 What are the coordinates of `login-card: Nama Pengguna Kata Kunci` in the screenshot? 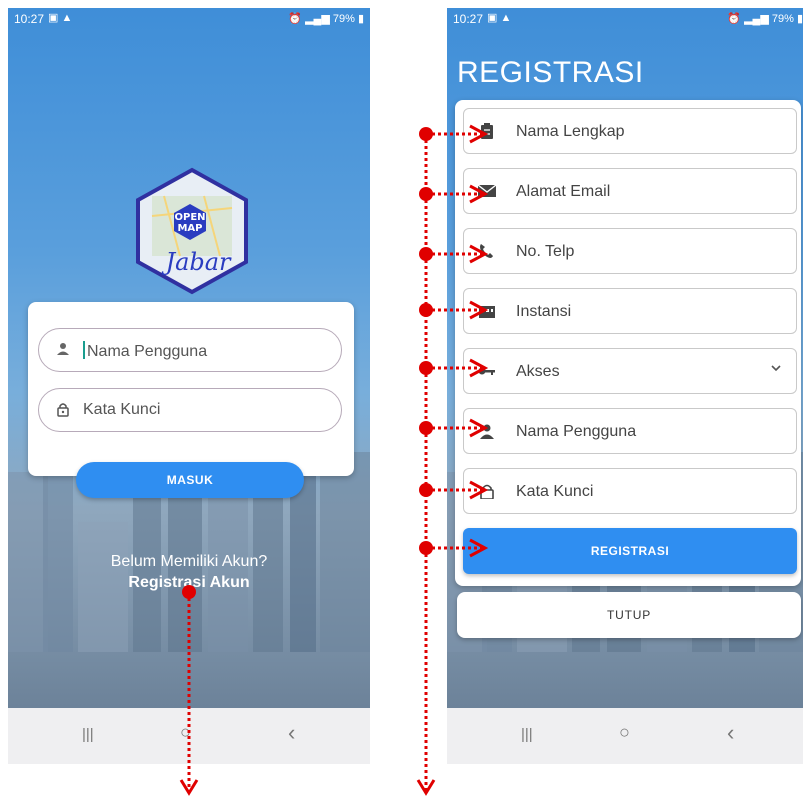 It's located at (191, 389).